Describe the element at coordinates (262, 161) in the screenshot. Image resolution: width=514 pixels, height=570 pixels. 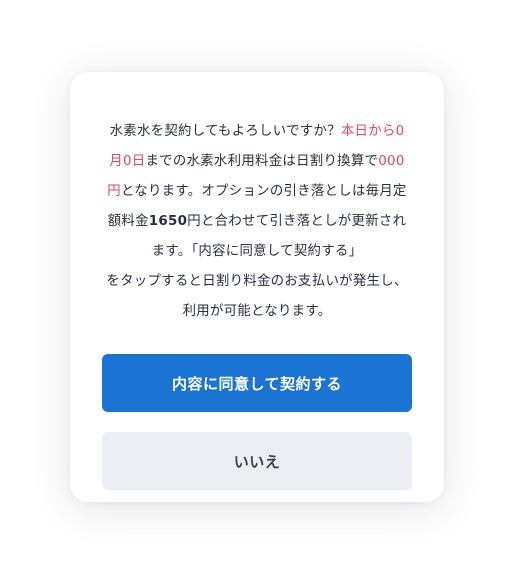
I see `message-text: までの水素水利用料金は日割り換算で` at that location.